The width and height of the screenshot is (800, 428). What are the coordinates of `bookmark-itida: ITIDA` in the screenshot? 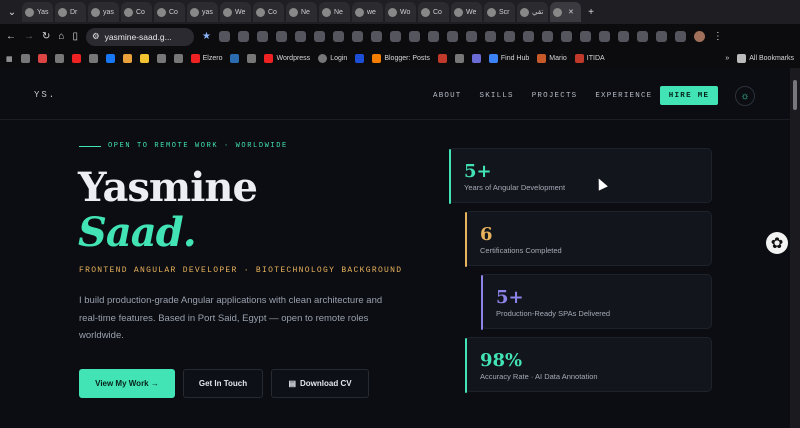 It's located at (589, 58).